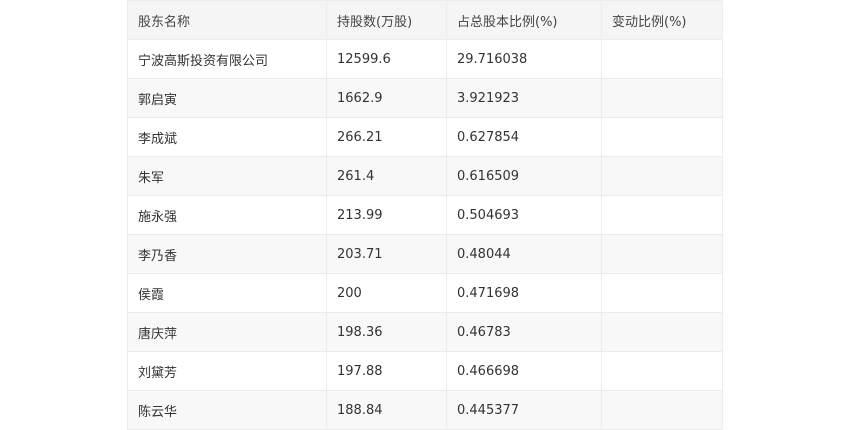 This screenshot has width=850, height=430. Describe the element at coordinates (524, 20) in the screenshot. I see `header-share-ratio: 占总股本比例(%)` at that location.